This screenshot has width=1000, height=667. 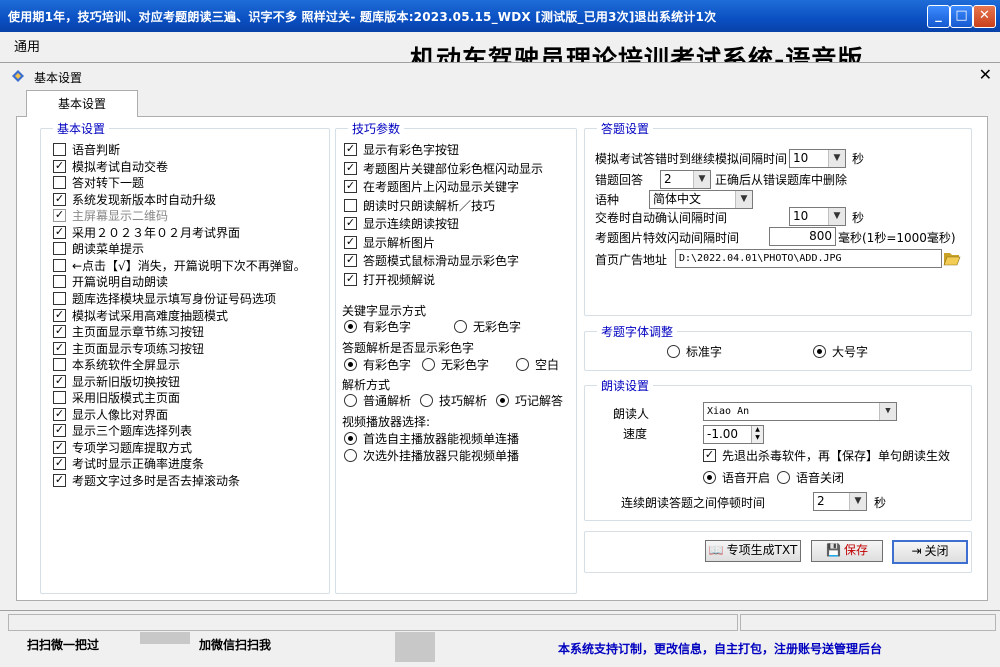 What do you see at coordinates (128, 332) in the screenshot?
I see `basic-option: 主页面显示章节练习按钮` at bounding box center [128, 332].